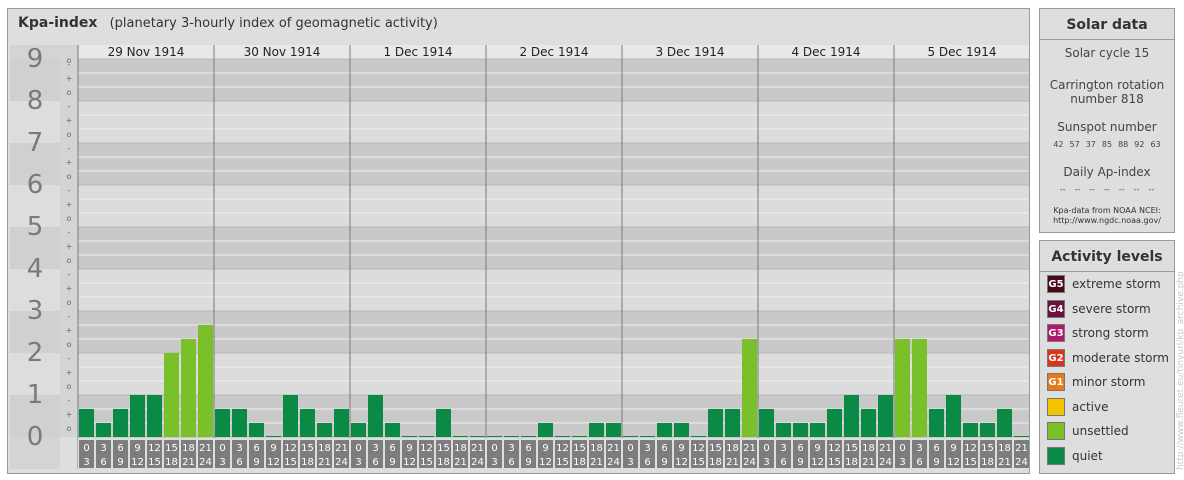  What do you see at coordinates (35, 311) in the screenshot?
I see `y-tick-label: 3` at bounding box center [35, 311].